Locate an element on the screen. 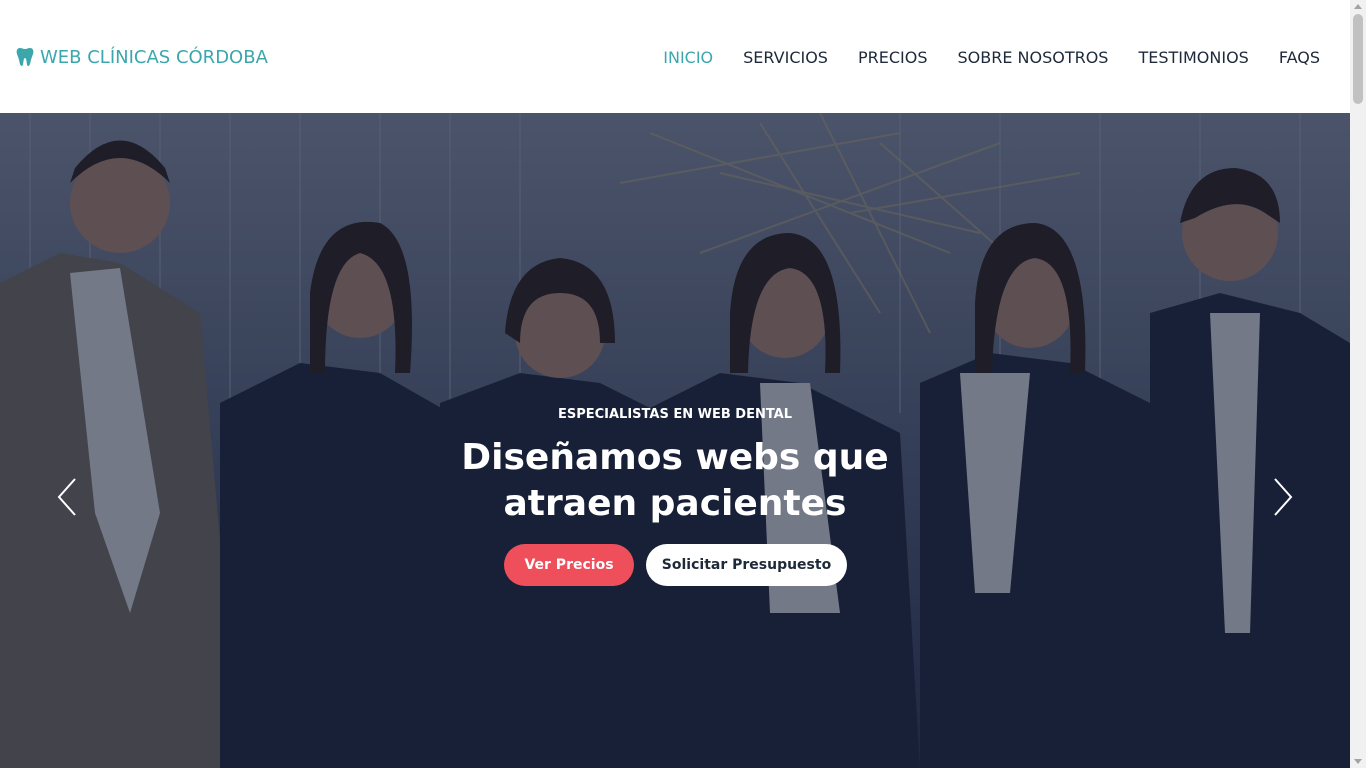 This screenshot has height=768, width=1366. carousel-prev-button is located at coordinates (68, 497).